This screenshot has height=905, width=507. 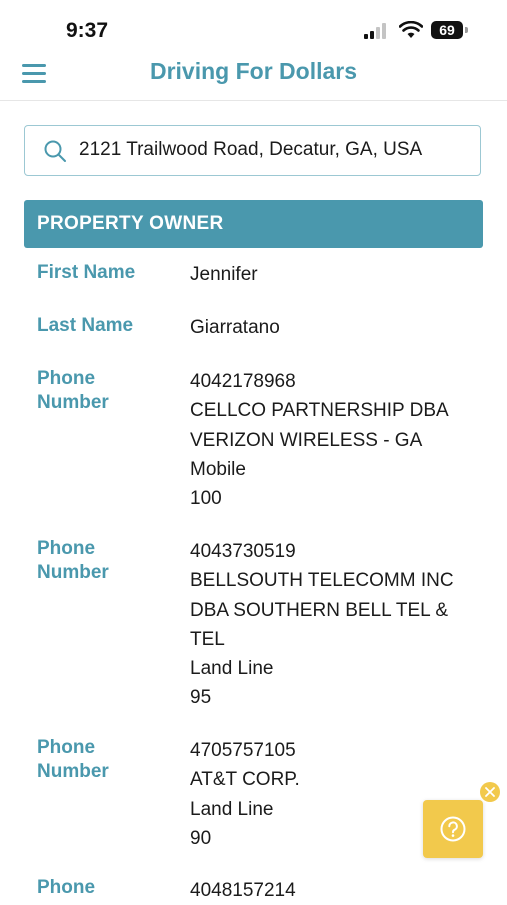 I want to click on phone-score: 100, so click(x=206, y=499).